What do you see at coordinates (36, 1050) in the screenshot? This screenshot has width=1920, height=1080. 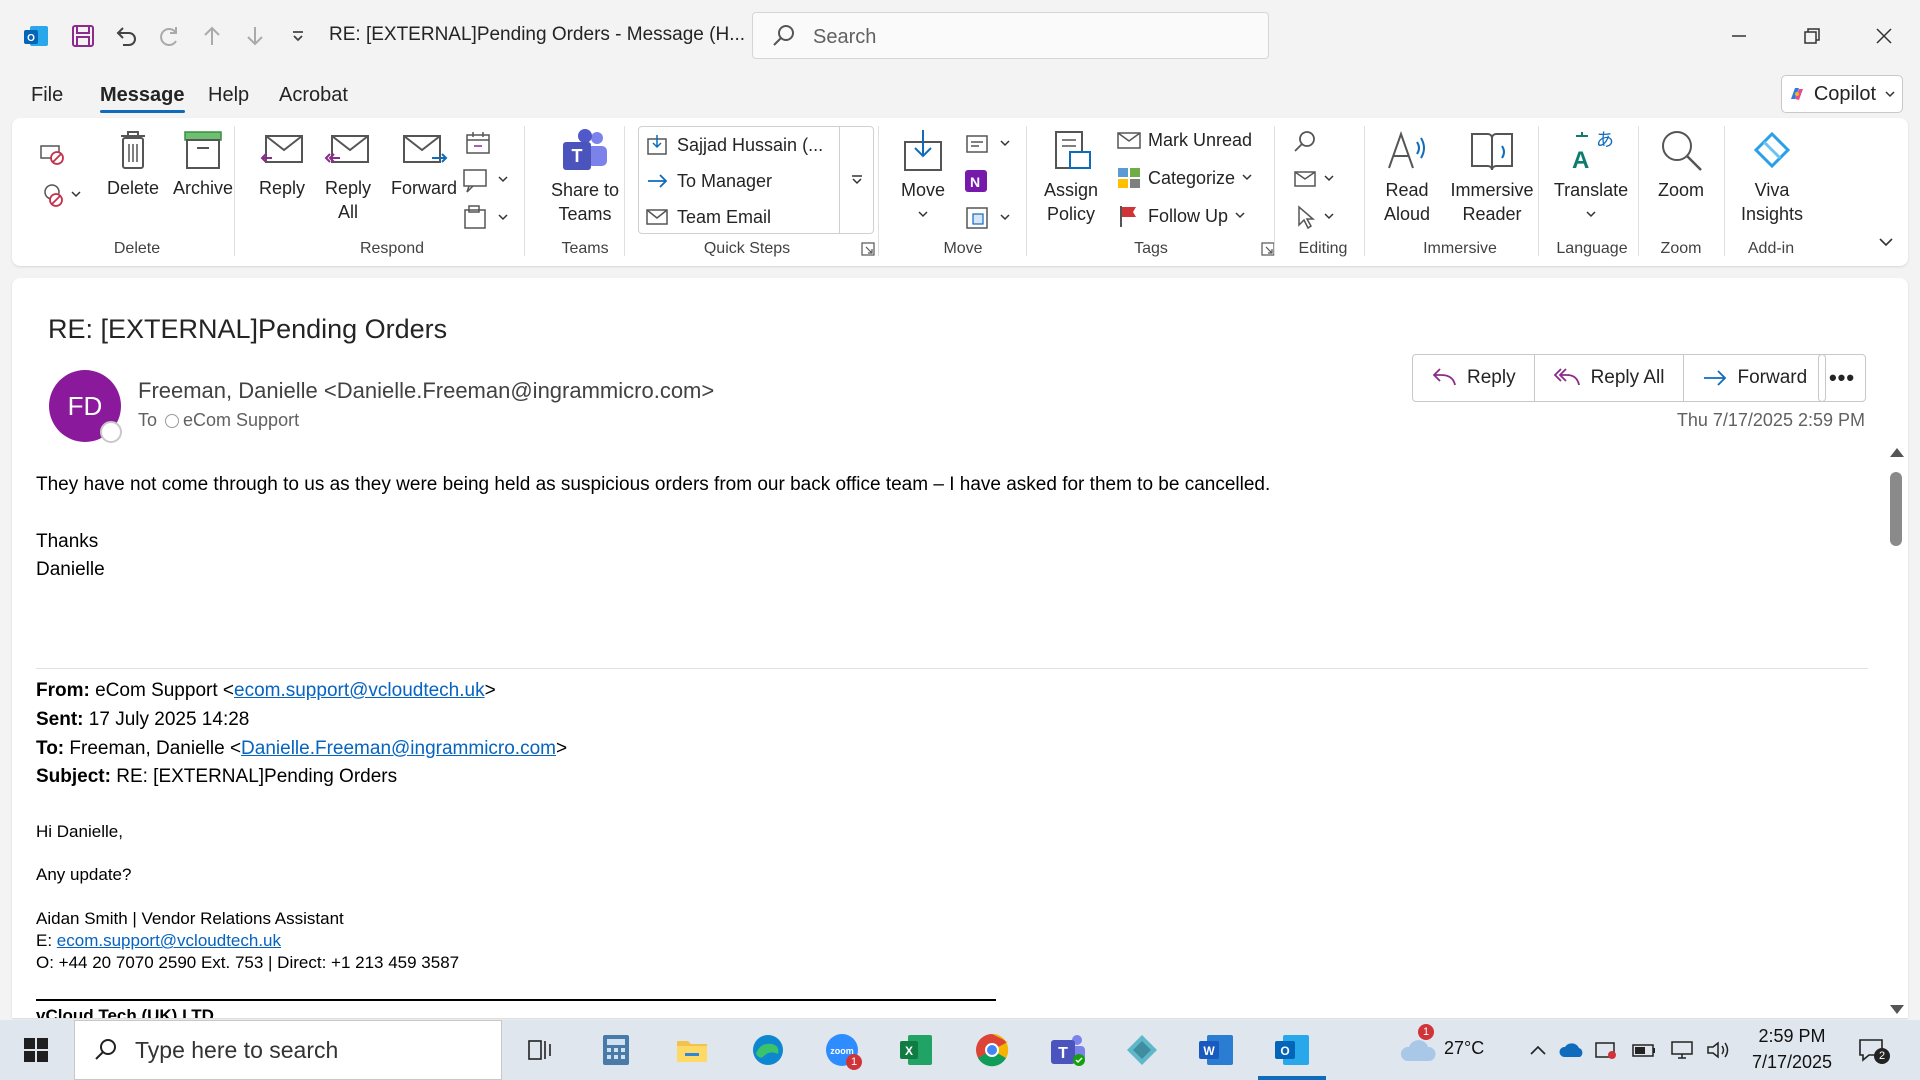 I see `start-button` at bounding box center [36, 1050].